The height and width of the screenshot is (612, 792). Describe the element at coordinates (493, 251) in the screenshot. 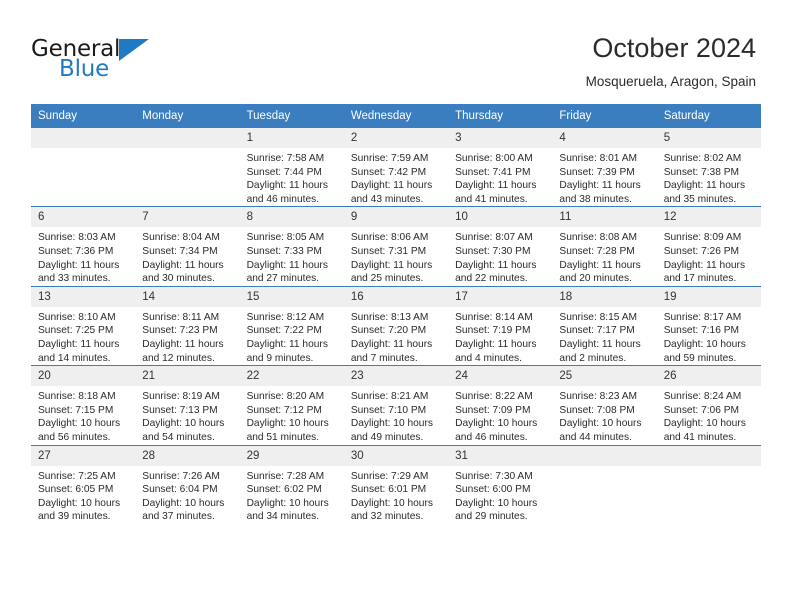

I see `sunset-text: Sunset: 7:30 PM` at that location.